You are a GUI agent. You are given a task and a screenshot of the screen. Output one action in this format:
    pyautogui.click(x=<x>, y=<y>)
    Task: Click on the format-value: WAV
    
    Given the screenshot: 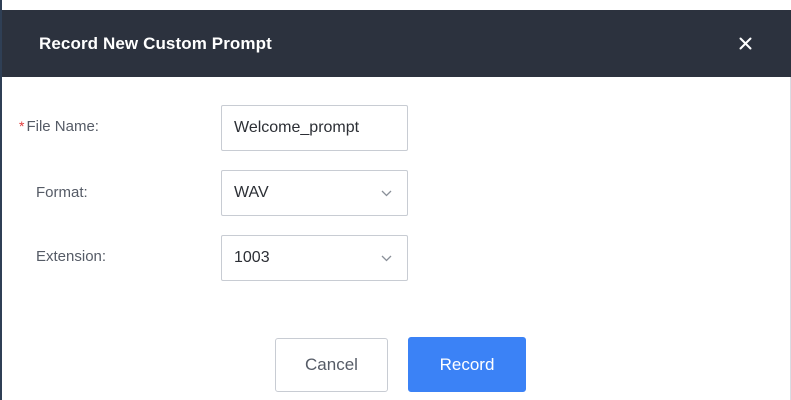 What is the action you would take?
    pyautogui.click(x=251, y=192)
    